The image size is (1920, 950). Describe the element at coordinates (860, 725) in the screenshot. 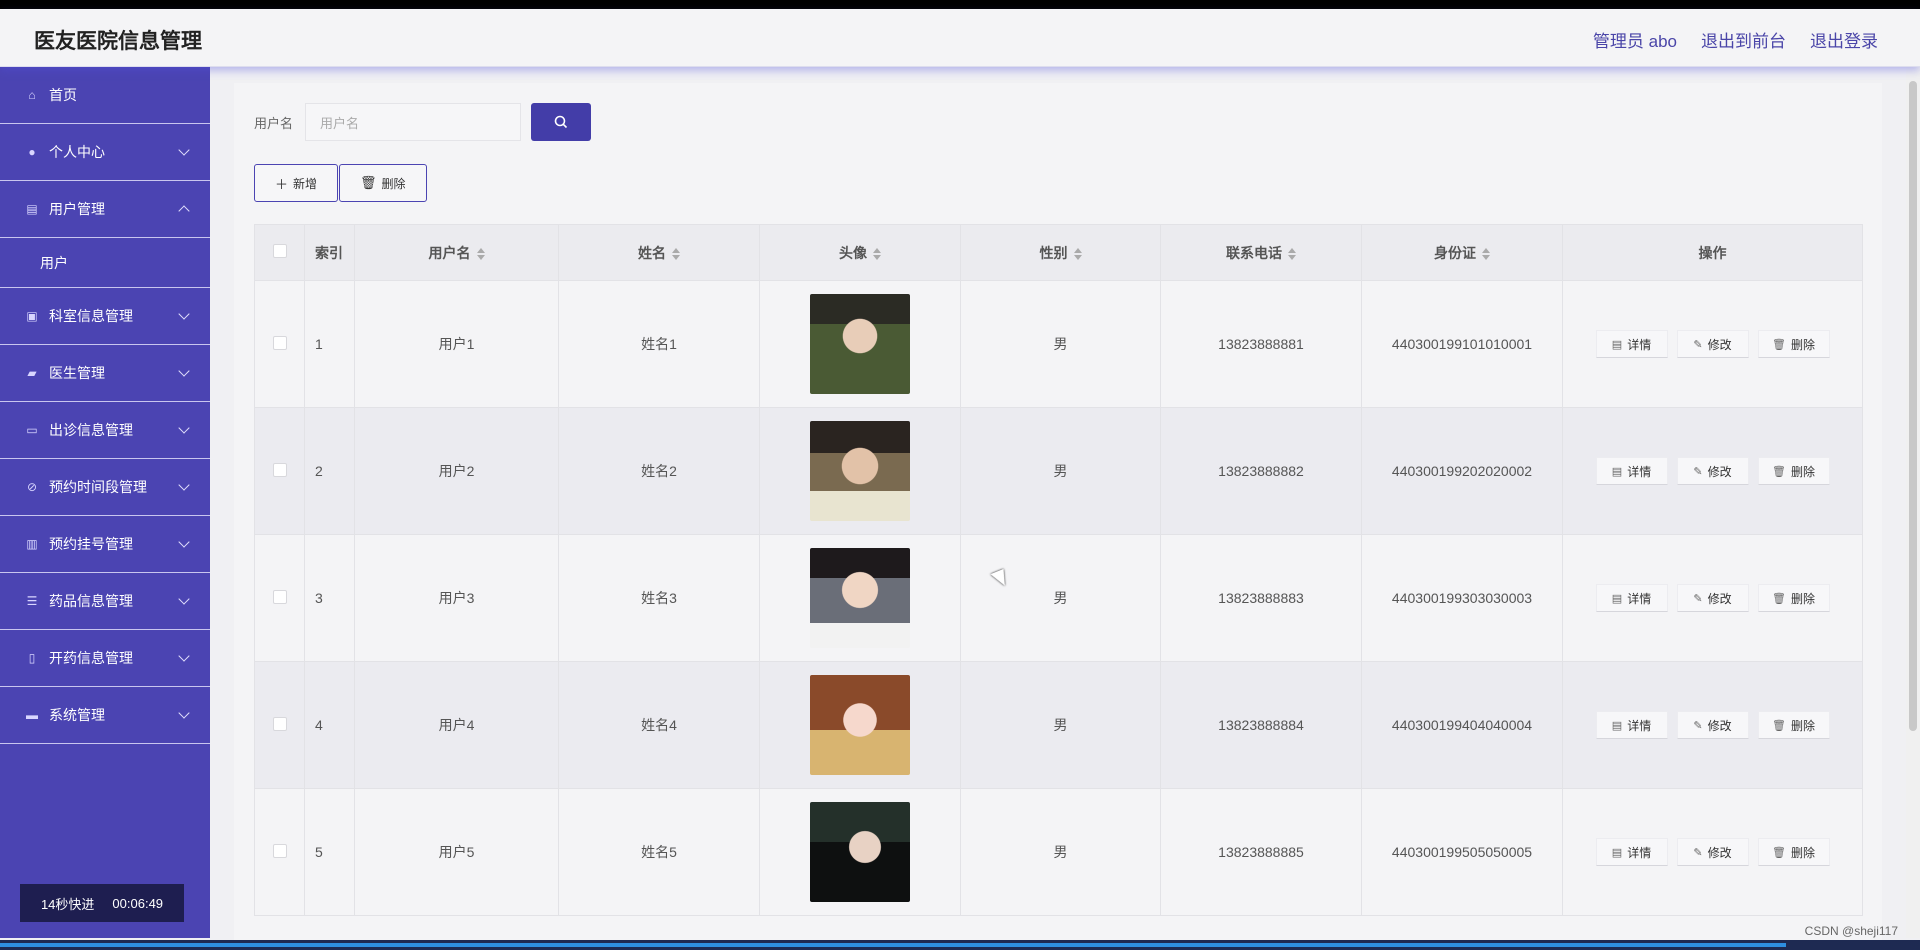

I see `avatar` at that location.